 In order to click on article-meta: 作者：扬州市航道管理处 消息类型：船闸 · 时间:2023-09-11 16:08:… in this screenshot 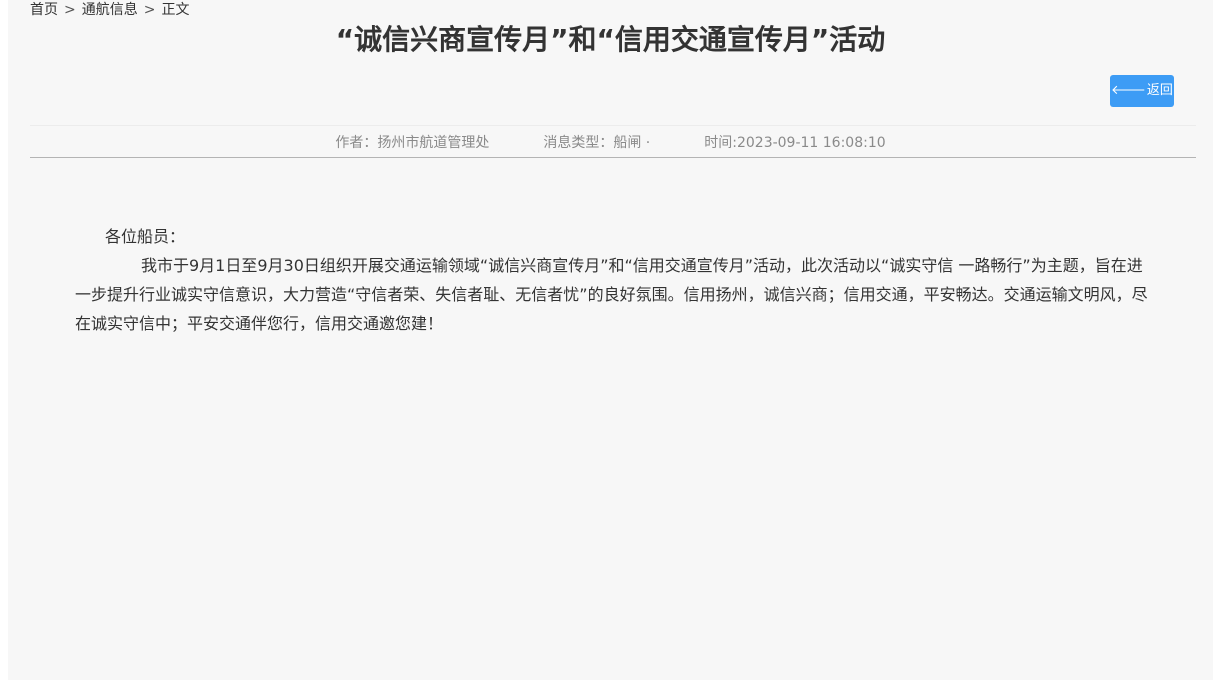, I will do `click(610, 143)`.